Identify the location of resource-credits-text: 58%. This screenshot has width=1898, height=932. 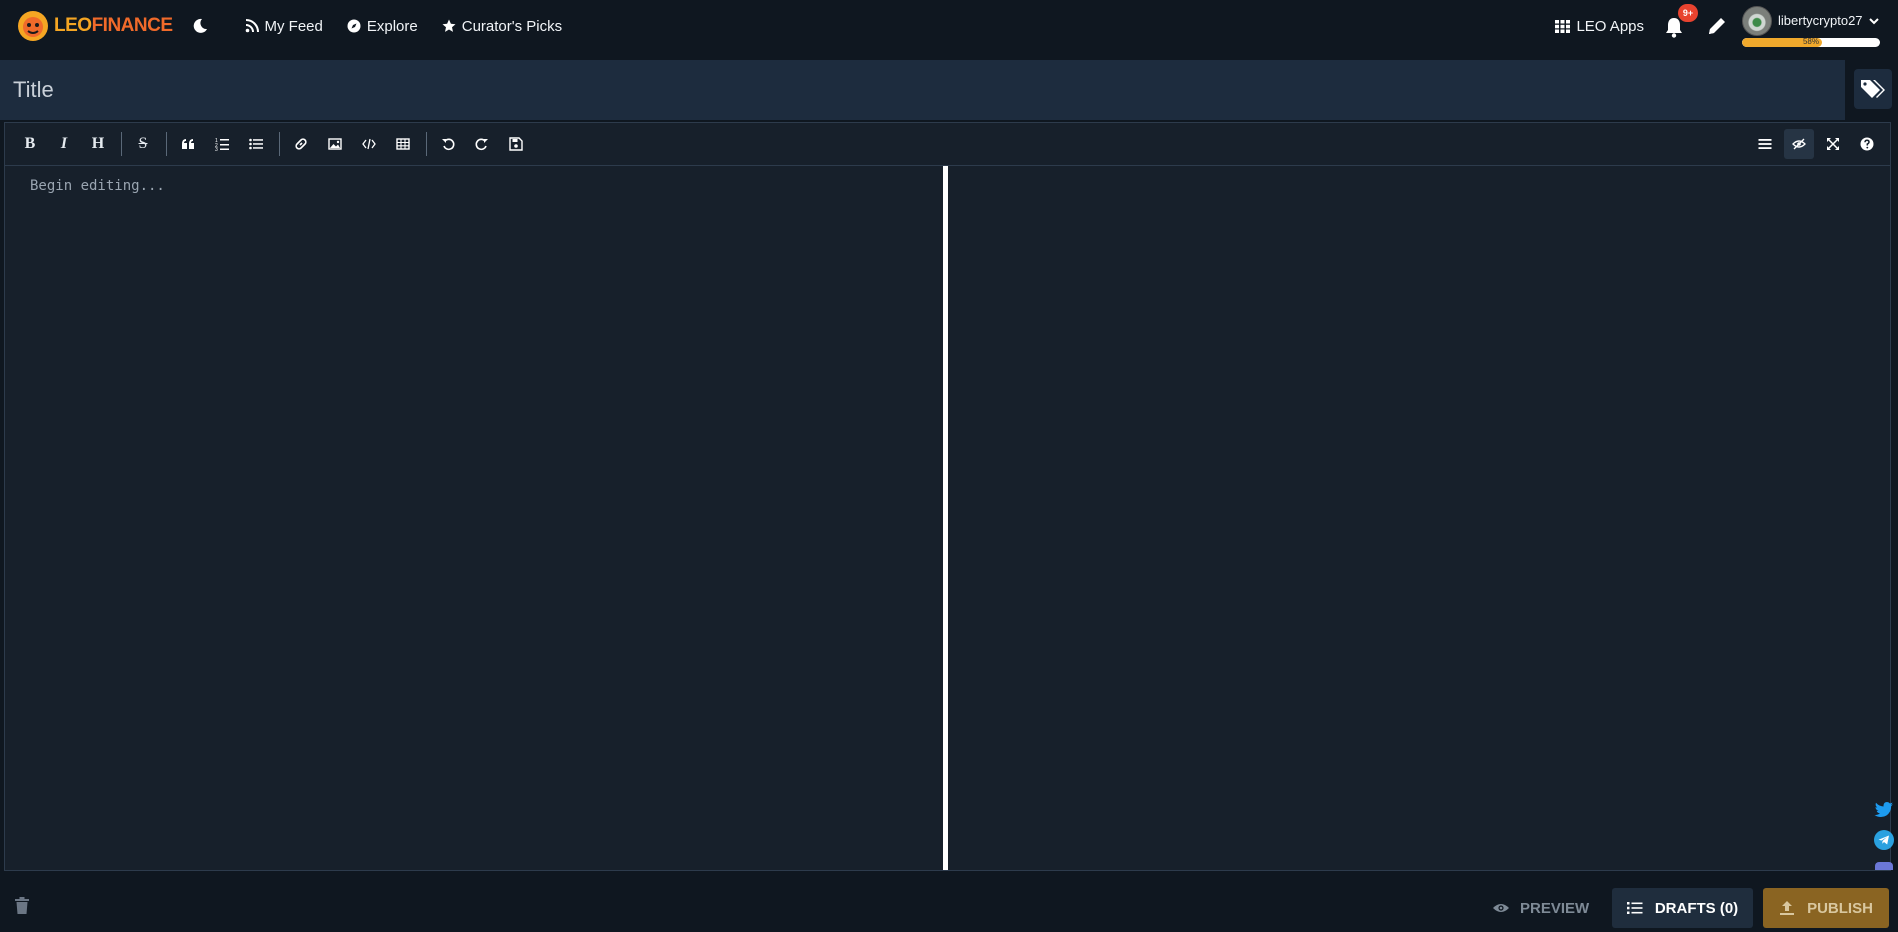
(1810, 41).